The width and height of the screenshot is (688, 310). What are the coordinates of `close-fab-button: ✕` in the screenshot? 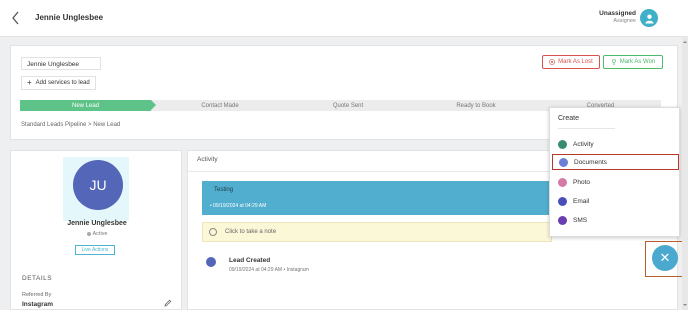 It's located at (665, 258).